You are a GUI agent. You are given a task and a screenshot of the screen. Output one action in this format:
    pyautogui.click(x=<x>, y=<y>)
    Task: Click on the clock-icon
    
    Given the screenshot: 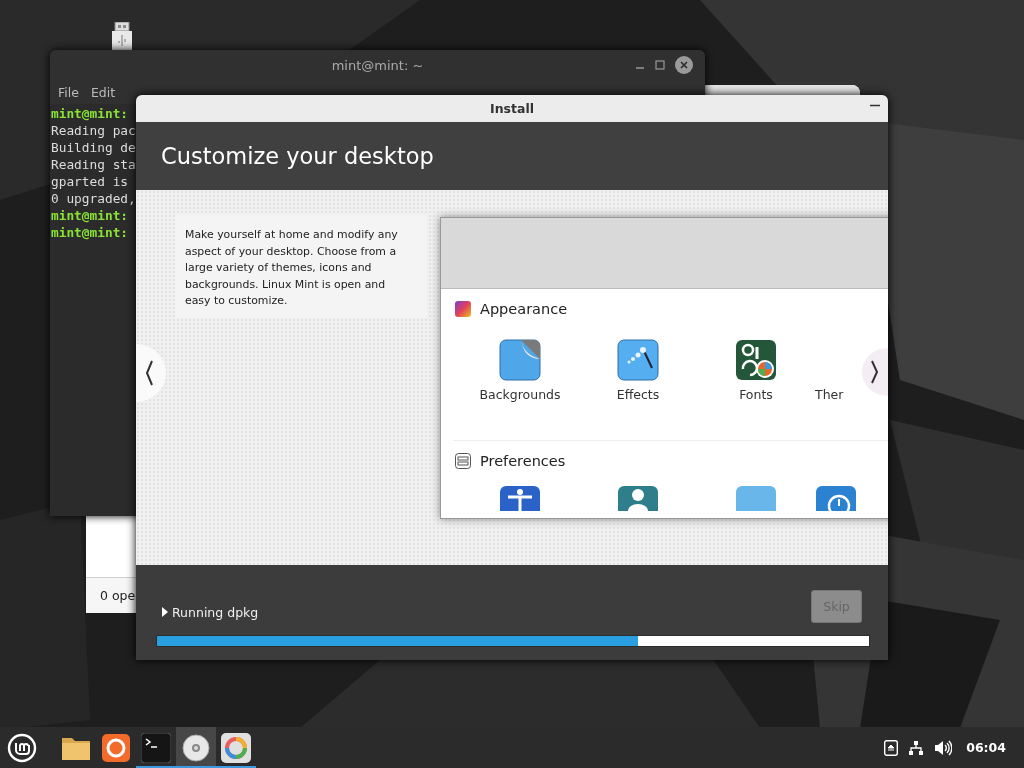 What is the action you would take?
    pyautogui.click(x=836, y=498)
    